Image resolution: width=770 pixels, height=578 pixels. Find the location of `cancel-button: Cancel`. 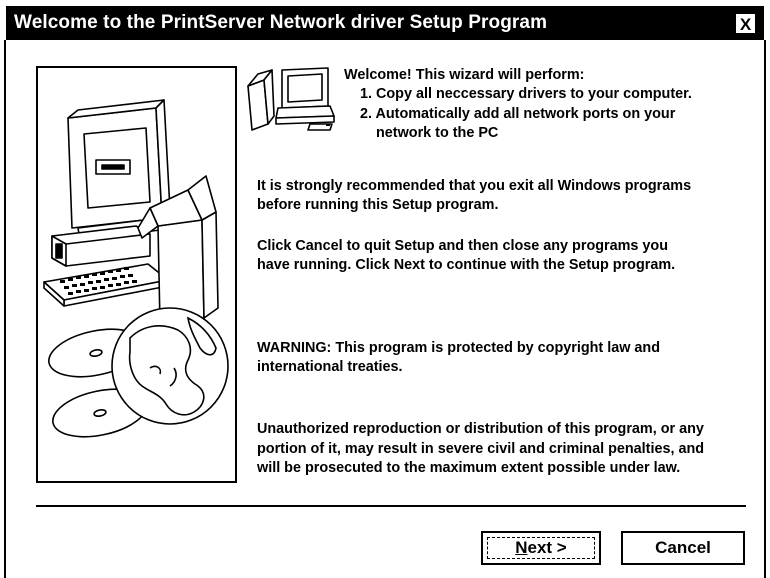

cancel-button: Cancel is located at coordinates (683, 548).